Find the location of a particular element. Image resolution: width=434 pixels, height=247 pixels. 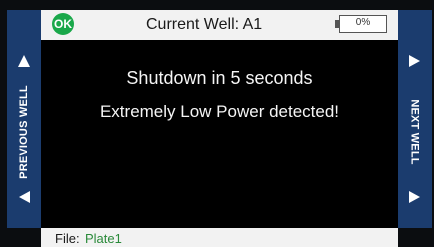

previous-up-arrow-icon is located at coordinates (24, 61).